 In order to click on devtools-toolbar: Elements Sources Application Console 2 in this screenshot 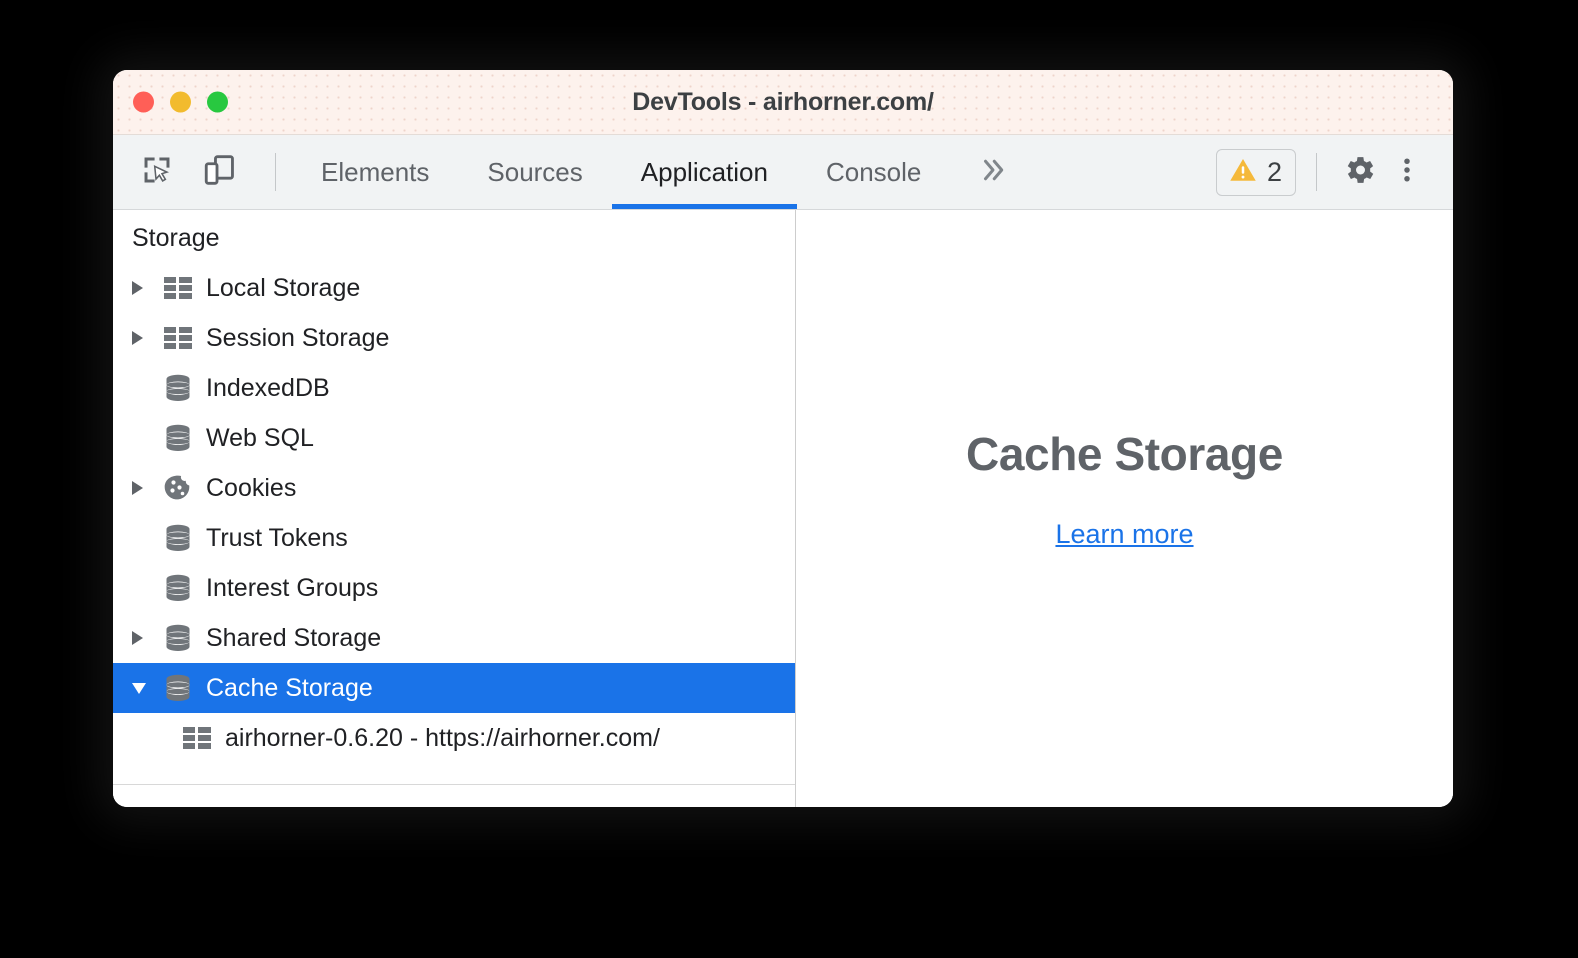, I will do `click(783, 172)`.